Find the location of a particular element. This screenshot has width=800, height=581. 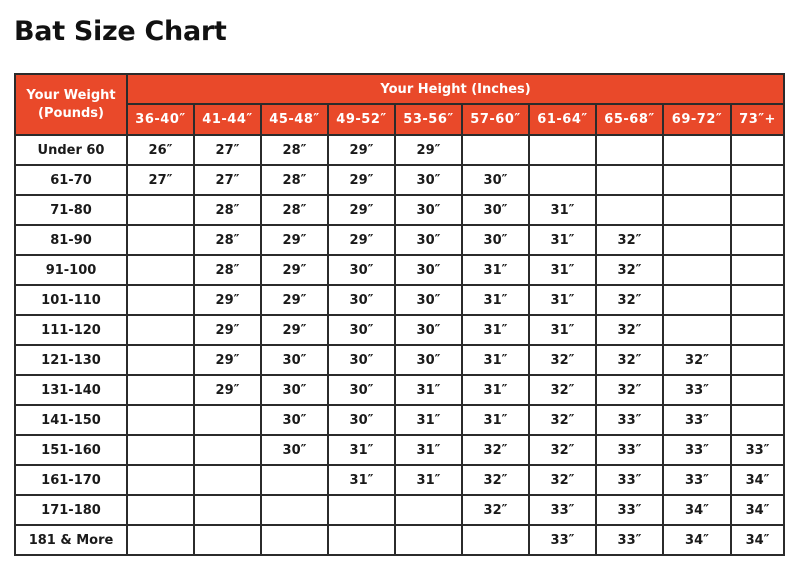

table-row: 151-160 30″ 31″ 31″ 32″ 32″ 33″ 33″ 33″ is located at coordinates (400, 450).